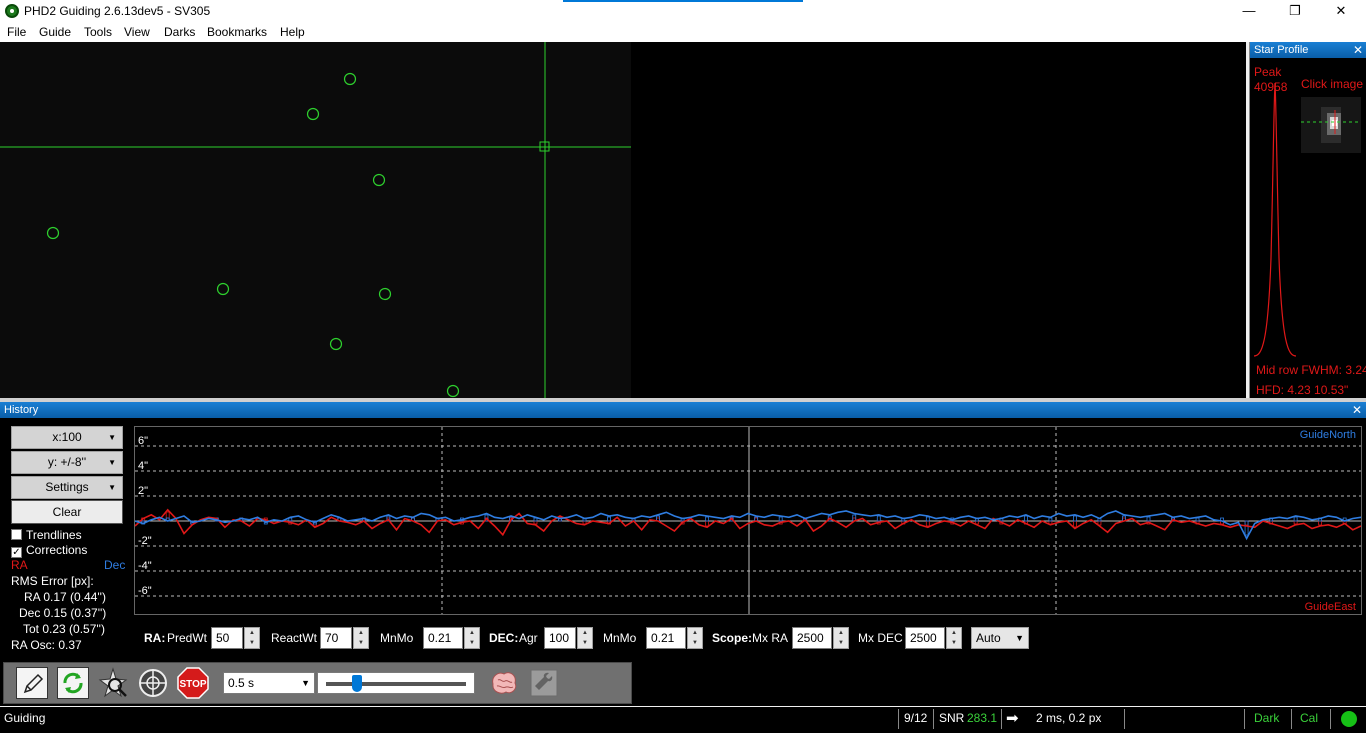 The width and height of the screenshot is (1366, 733). What do you see at coordinates (32, 683) in the screenshot?
I see `pencil-icon` at bounding box center [32, 683].